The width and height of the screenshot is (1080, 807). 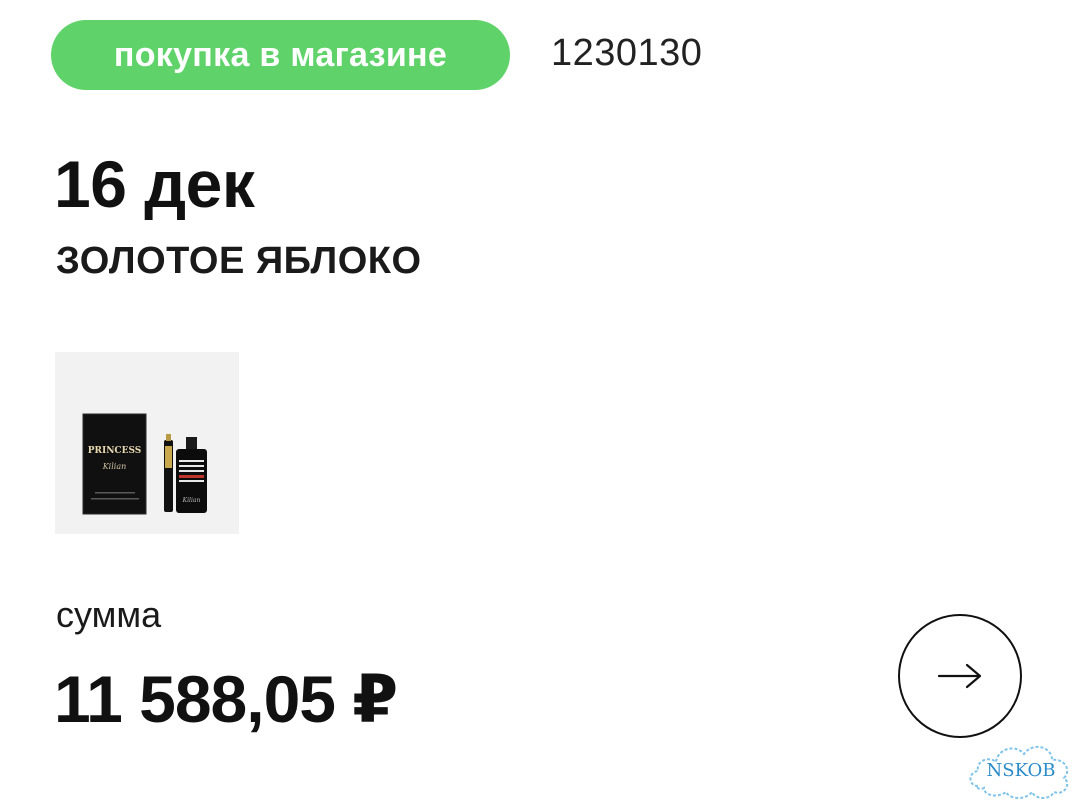 What do you see at coordinates (109, 614) in the screenshot?
I see `sum-label: сумма` at bounding box center [109, 614].